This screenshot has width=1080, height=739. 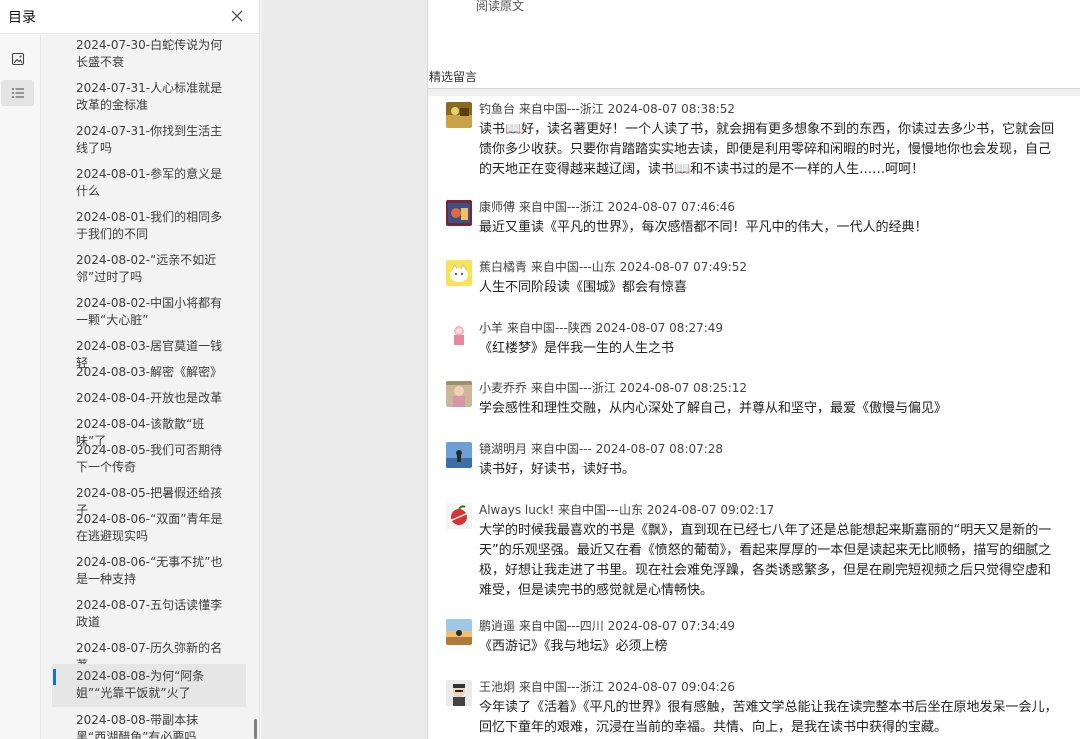 I want to click on toc-scrollbar, so click(x=255, y=729).